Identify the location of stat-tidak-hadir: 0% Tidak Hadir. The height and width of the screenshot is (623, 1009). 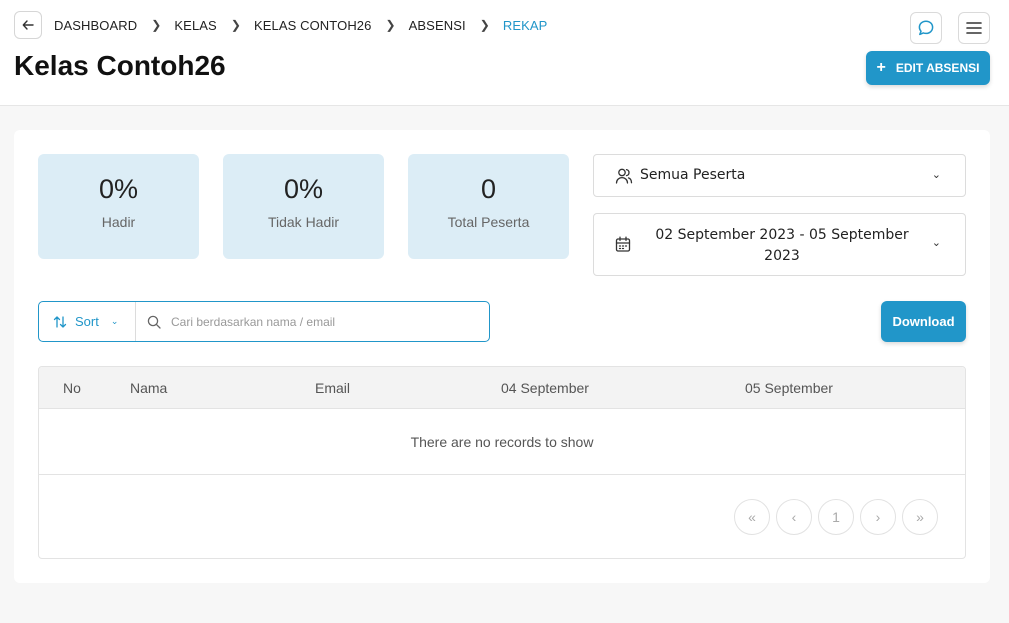
(303, 206).